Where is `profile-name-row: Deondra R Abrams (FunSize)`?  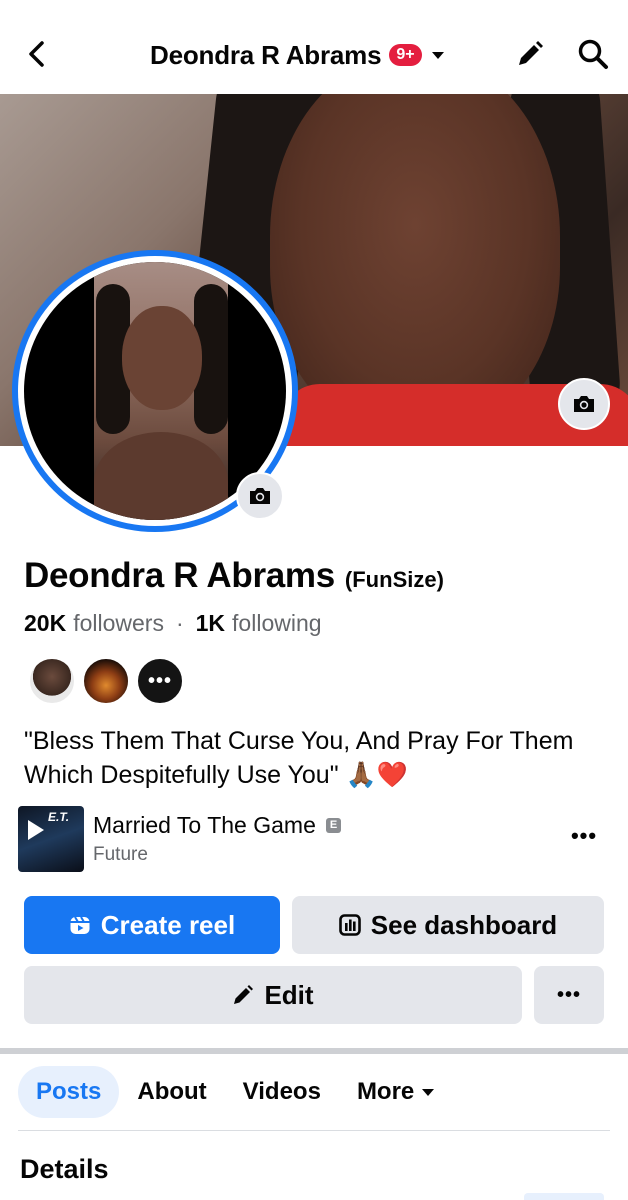 profile-name-row: Deondra R Abrams (FunSize) is located at coordinates (234, 576).